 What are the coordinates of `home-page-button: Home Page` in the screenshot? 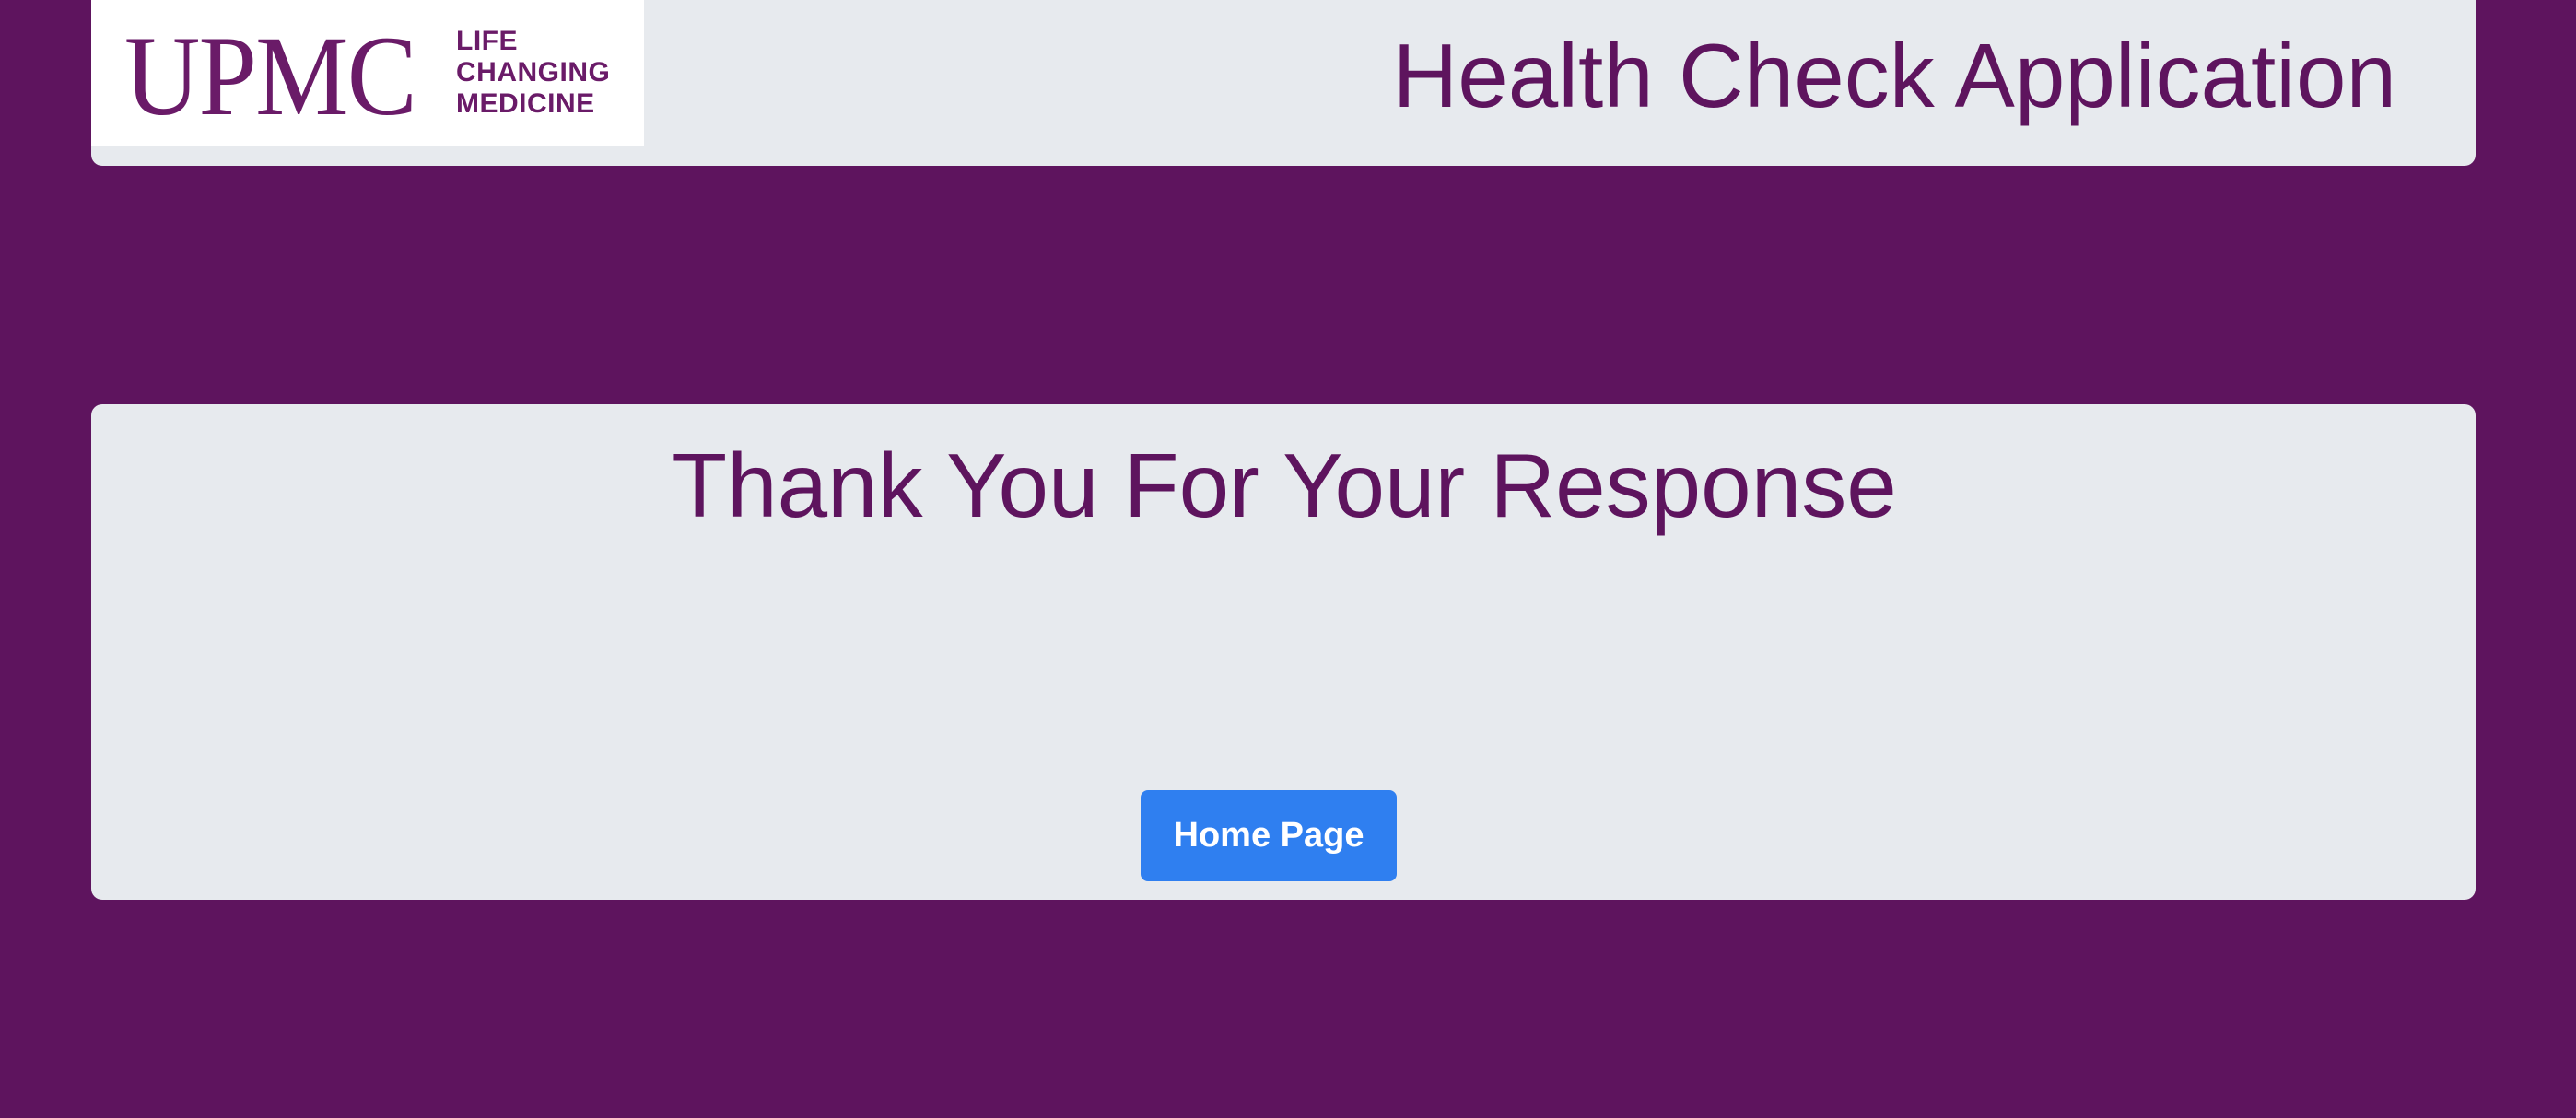 It's located at (1269, 835).